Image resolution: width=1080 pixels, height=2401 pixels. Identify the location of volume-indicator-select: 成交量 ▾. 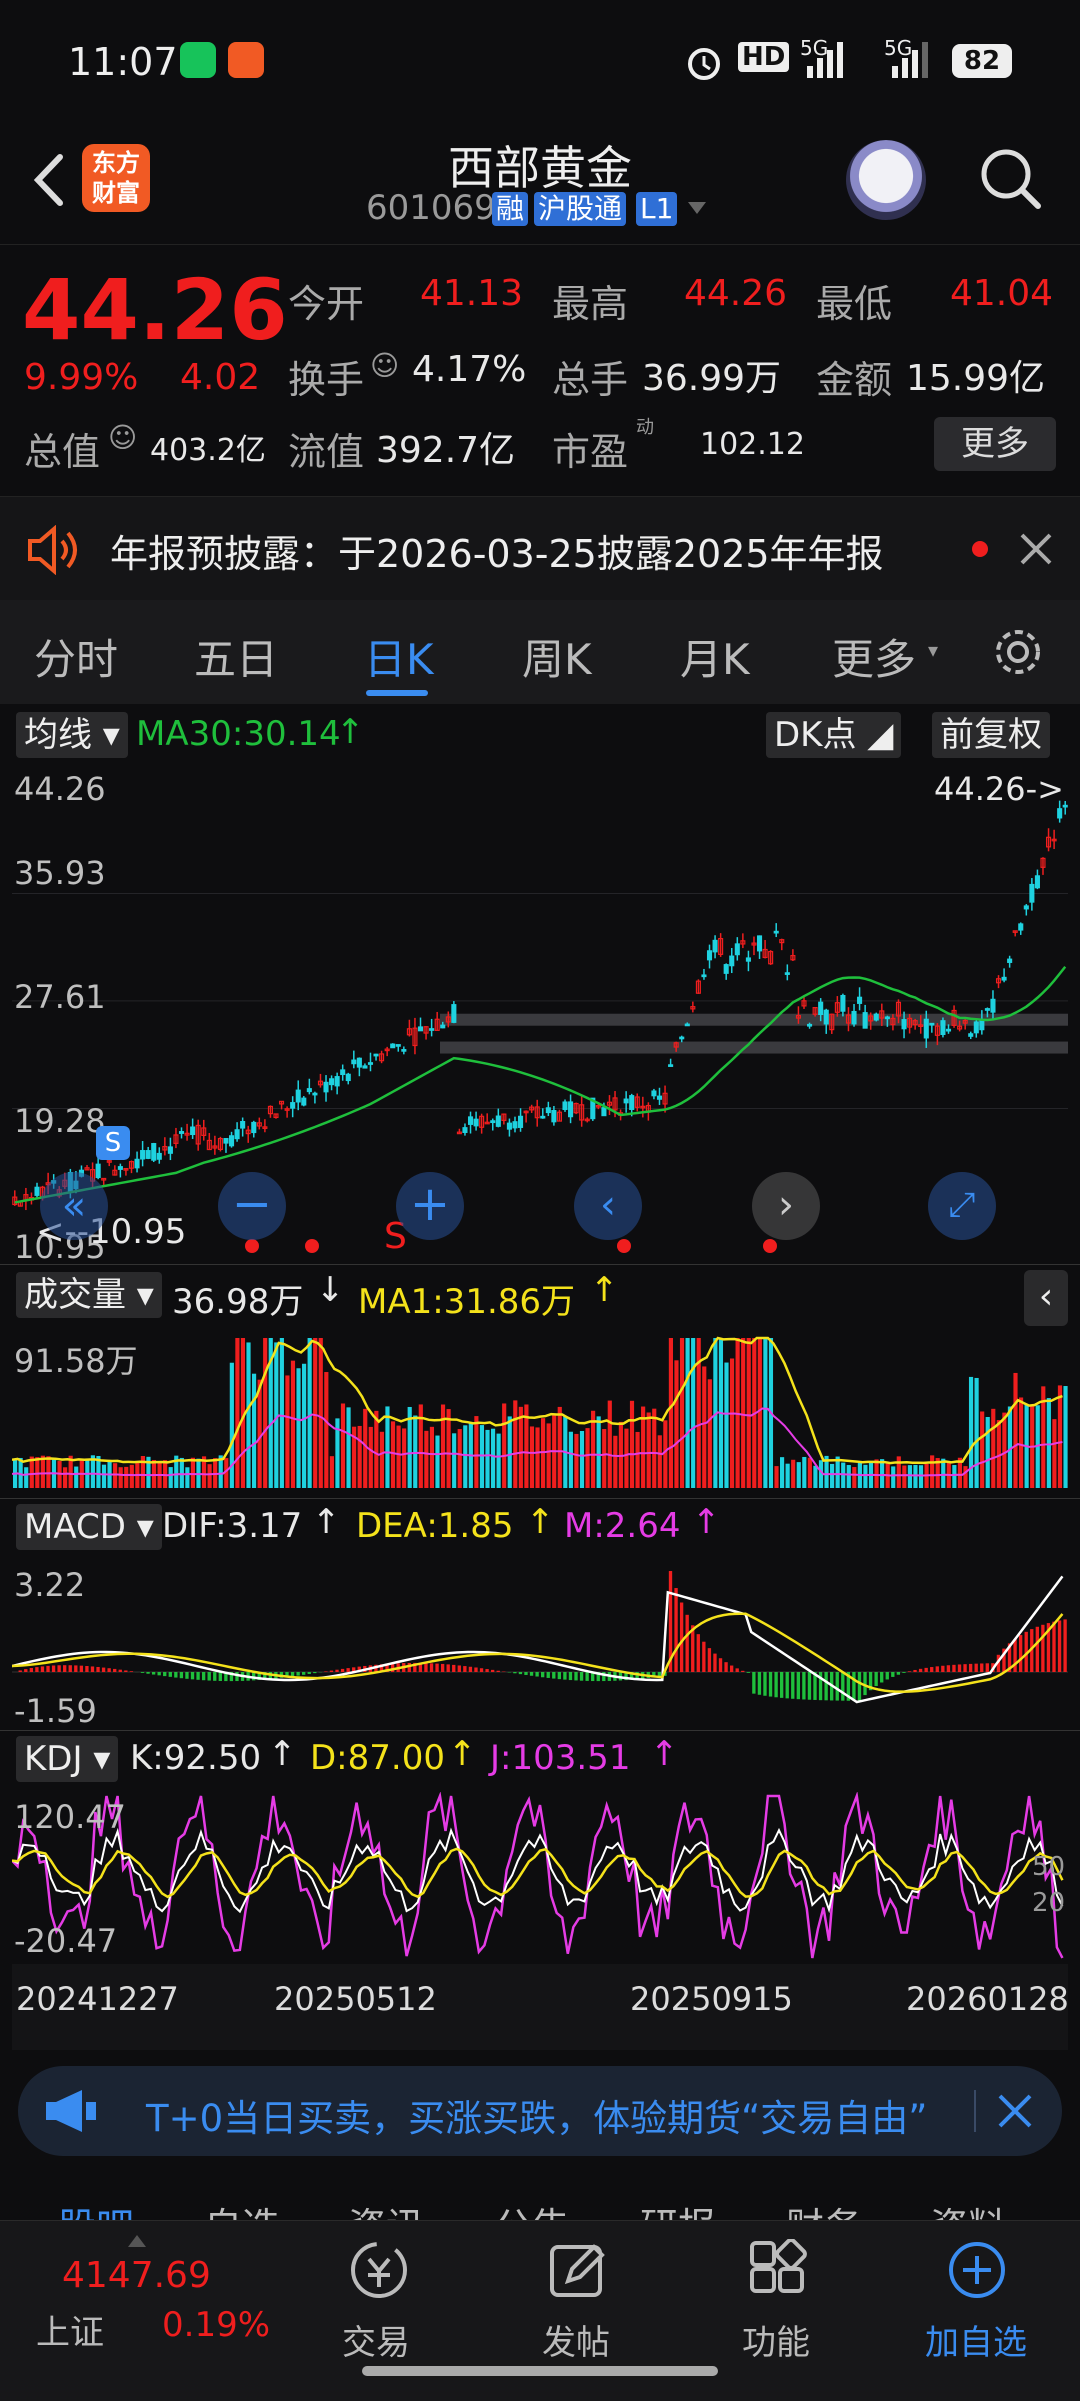
(89, 1295).